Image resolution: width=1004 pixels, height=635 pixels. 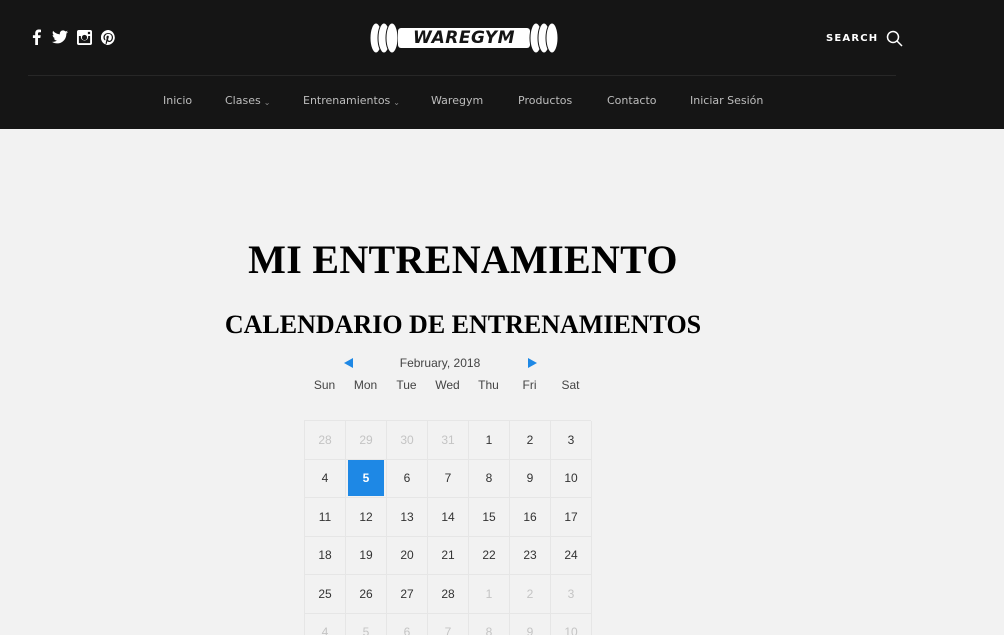 I want to click on calendar-day-number: 11, so click(x=325, y=516).